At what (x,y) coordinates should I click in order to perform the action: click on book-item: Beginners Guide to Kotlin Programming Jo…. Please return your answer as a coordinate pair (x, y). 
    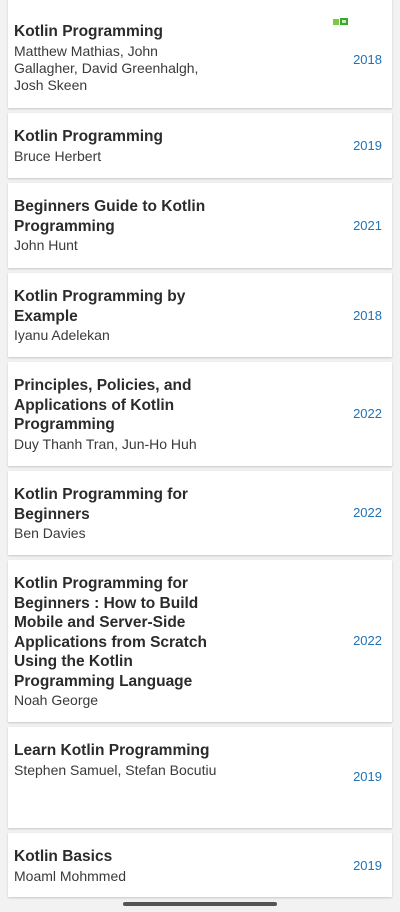
    Looking at the image, I should click on (200, 225).